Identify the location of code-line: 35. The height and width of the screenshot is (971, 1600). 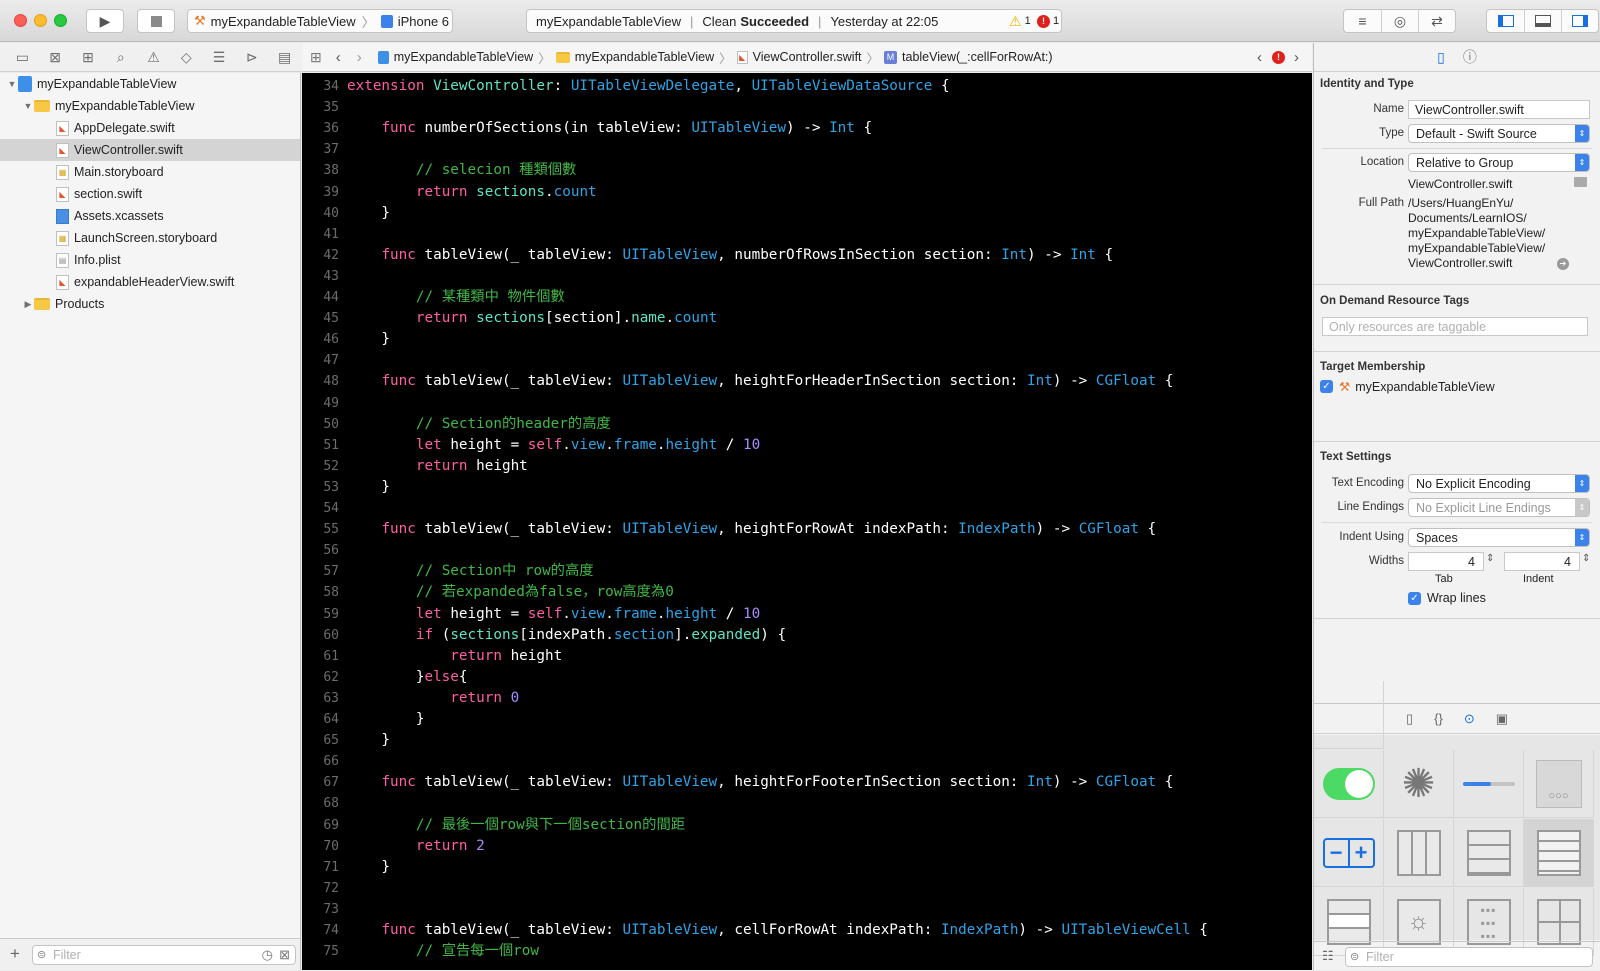
(807, 107).